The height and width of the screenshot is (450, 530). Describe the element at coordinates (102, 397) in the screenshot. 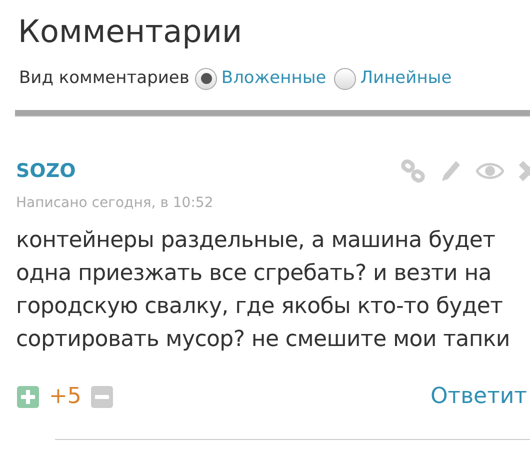

I see `downvote-icon` at that location.